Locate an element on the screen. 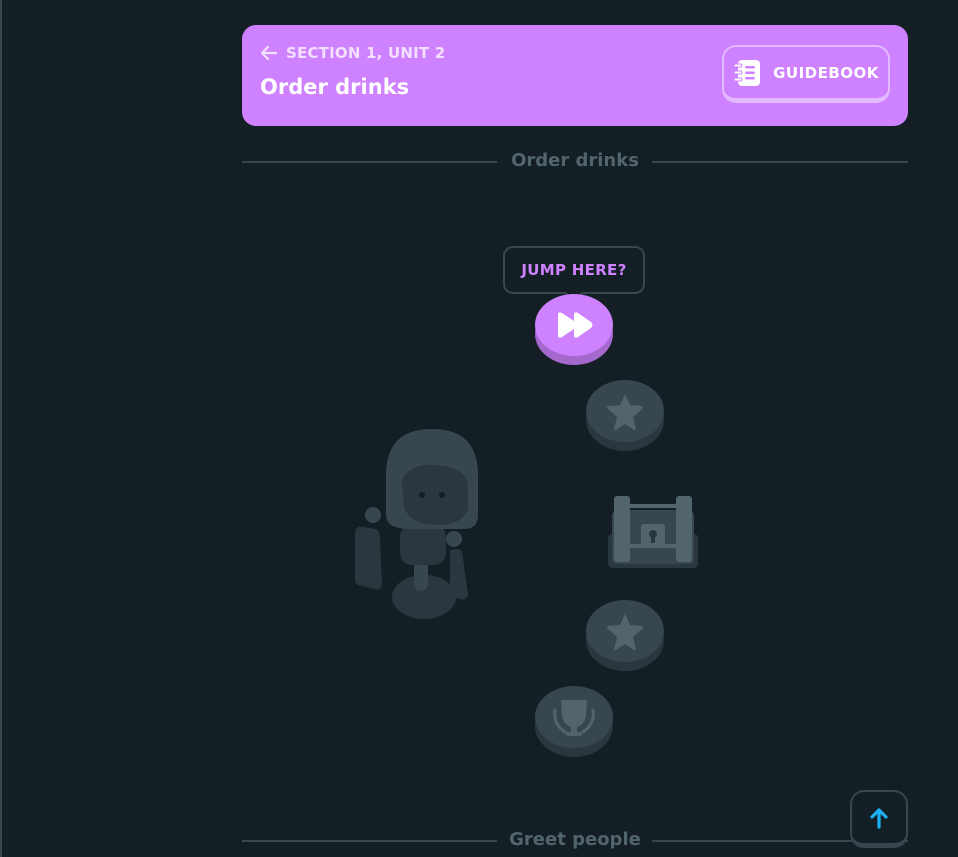  unit-divider: Greet people is located at coordinates (575, 840).